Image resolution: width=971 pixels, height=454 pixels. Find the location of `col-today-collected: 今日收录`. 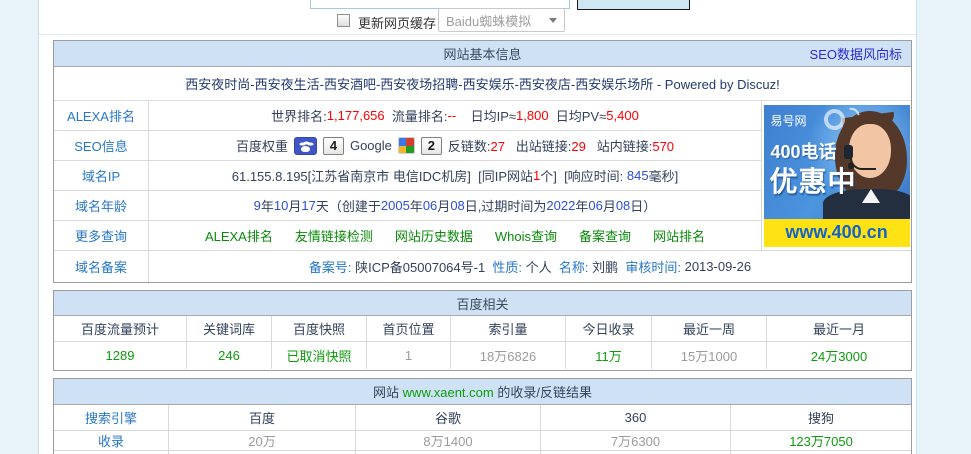

col-today-collected: 今日收录 is located at coordinates (609, 329).